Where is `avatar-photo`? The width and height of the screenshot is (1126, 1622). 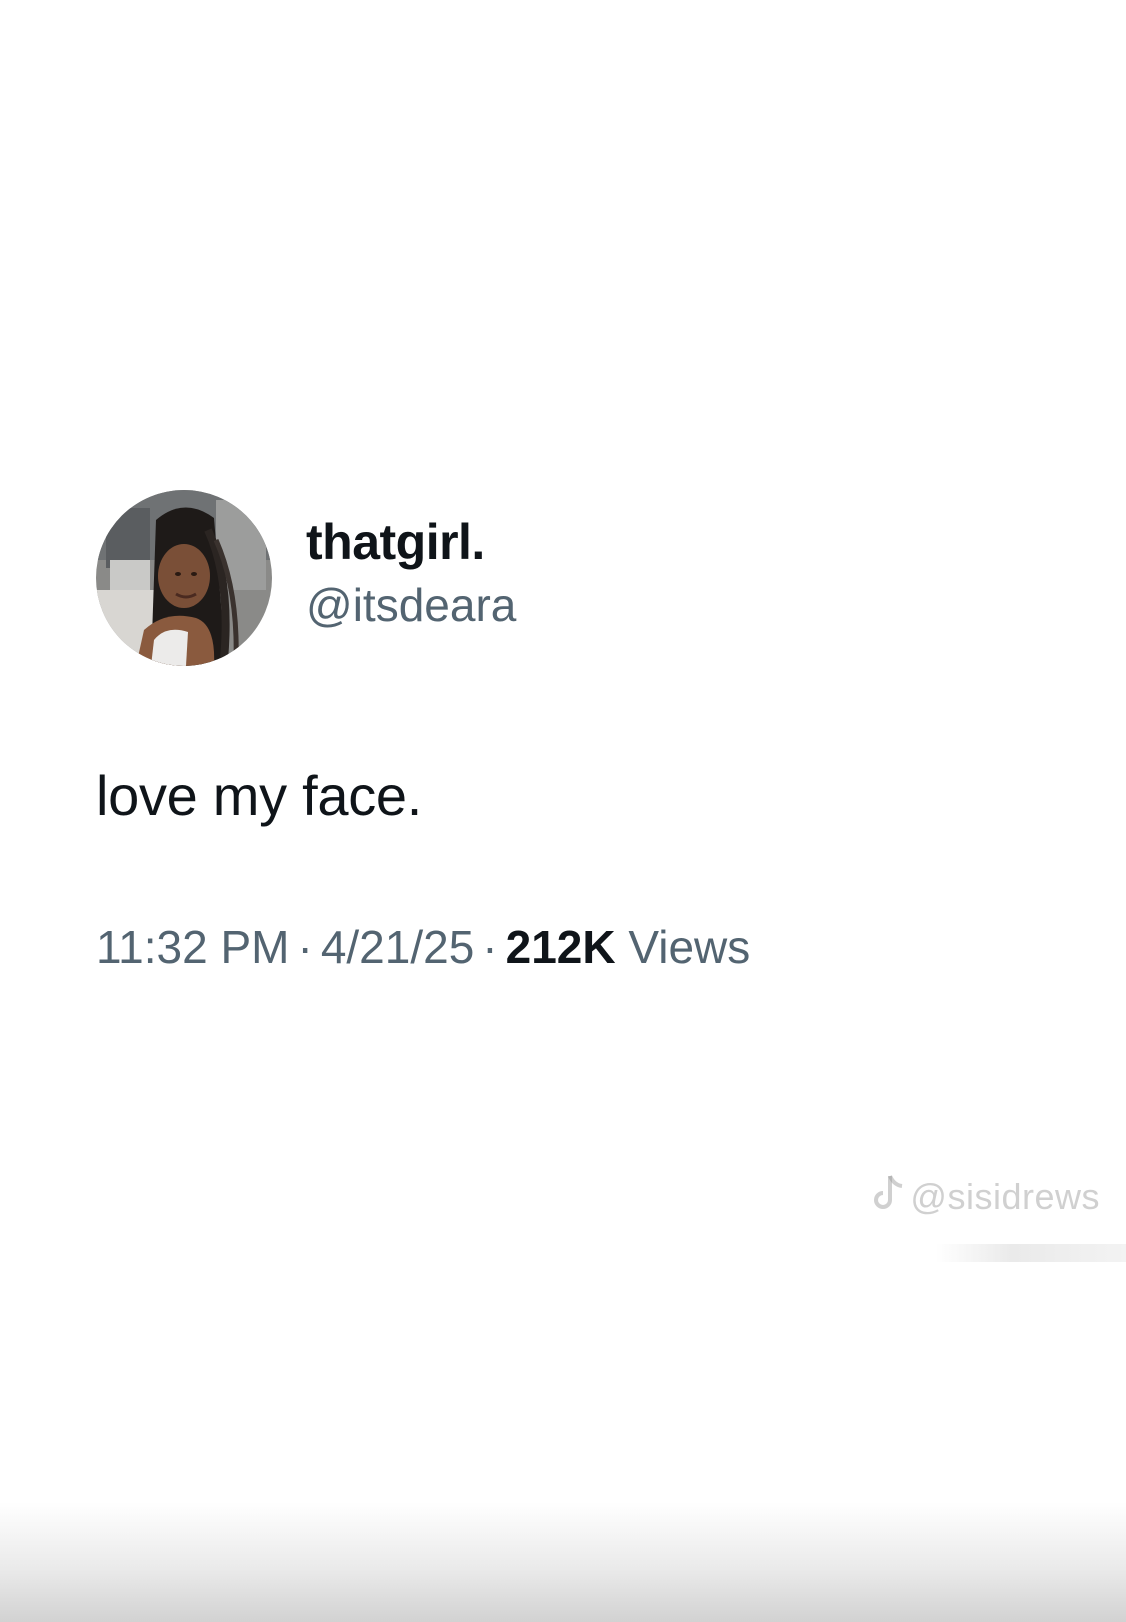 avatar-photo is located at coordinates (184, 578).